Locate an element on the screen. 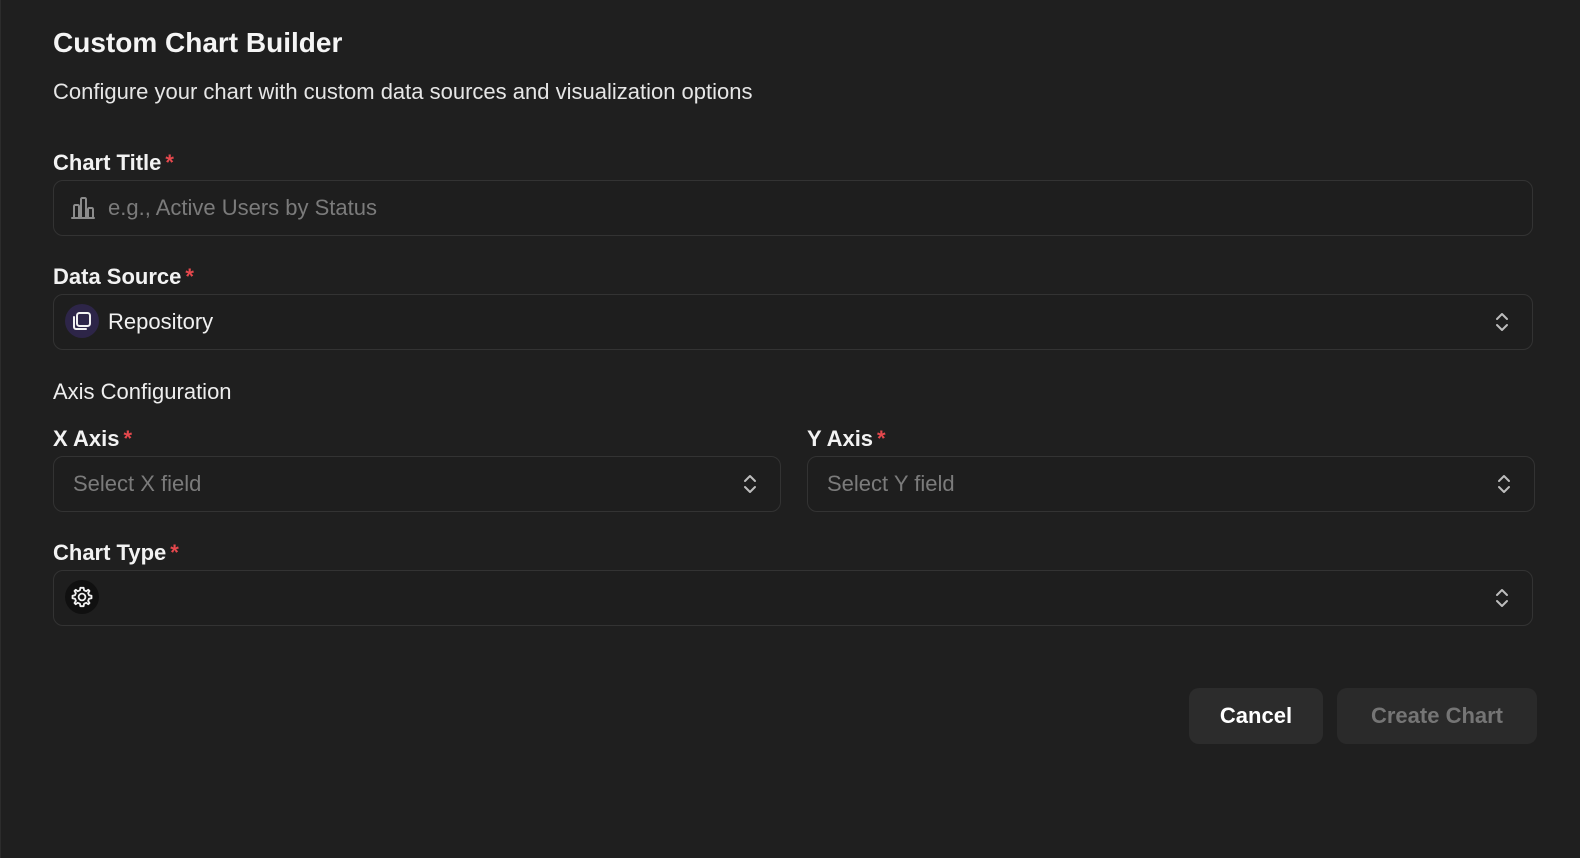 This screenshot has height=858, width=1580. chart-title-label: Chart Title * is located at coordinates (113, 163).